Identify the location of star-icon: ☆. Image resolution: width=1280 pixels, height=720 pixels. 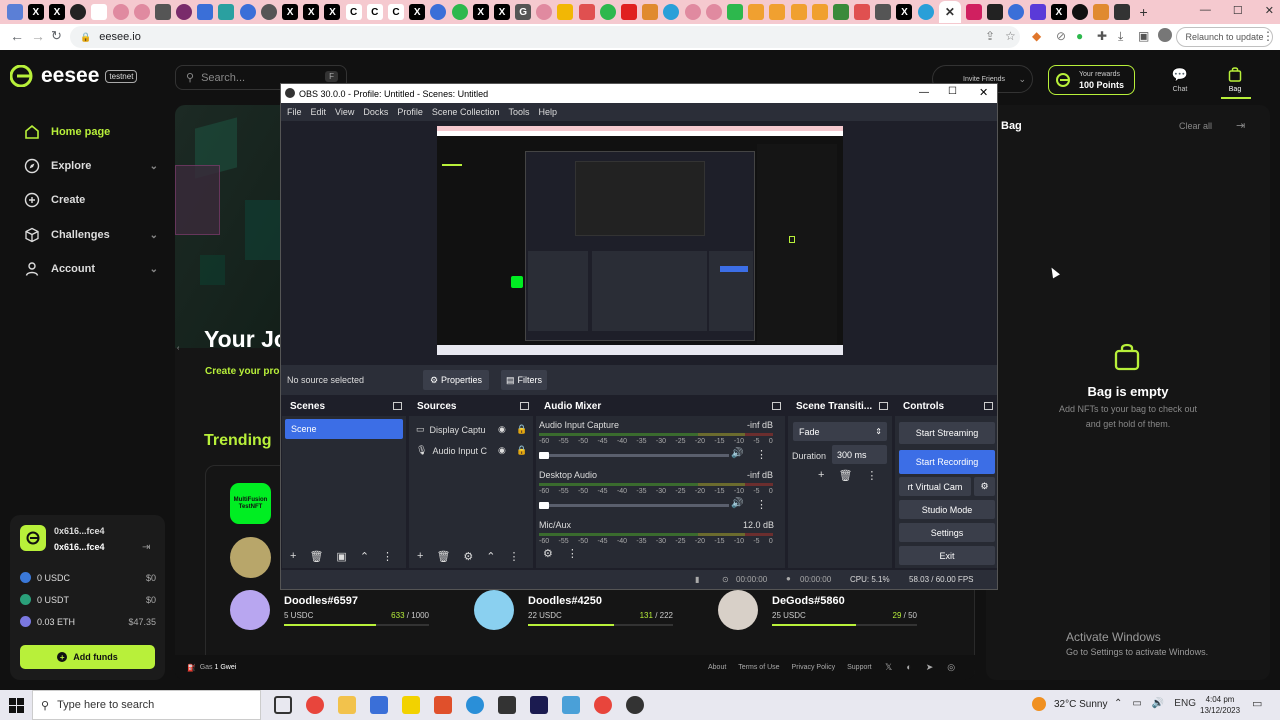
(1010, 36).